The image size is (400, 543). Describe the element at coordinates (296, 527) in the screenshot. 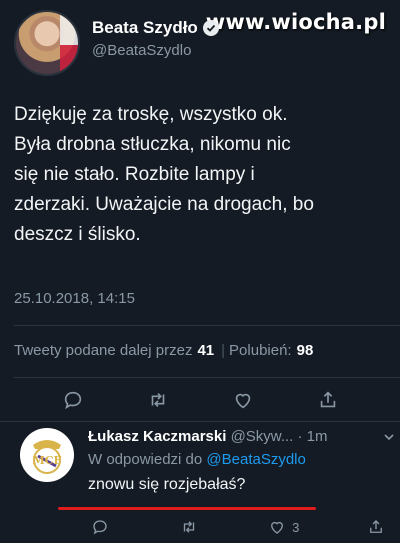

I see `reply-like-count: 3` at that location.